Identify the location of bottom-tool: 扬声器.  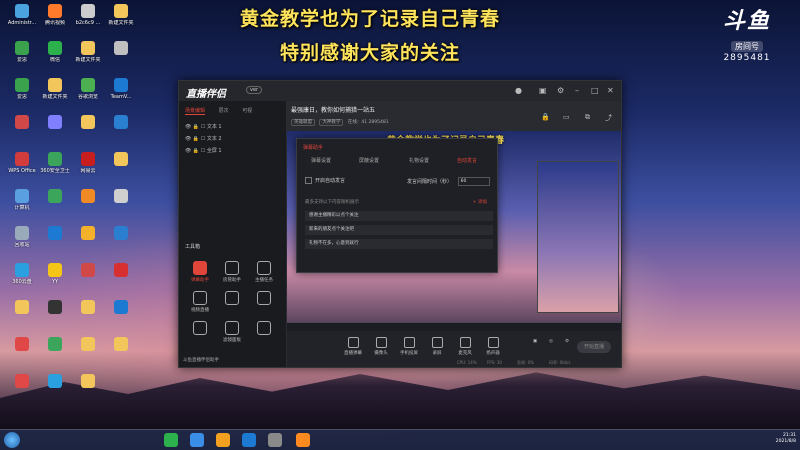
(493, 346).